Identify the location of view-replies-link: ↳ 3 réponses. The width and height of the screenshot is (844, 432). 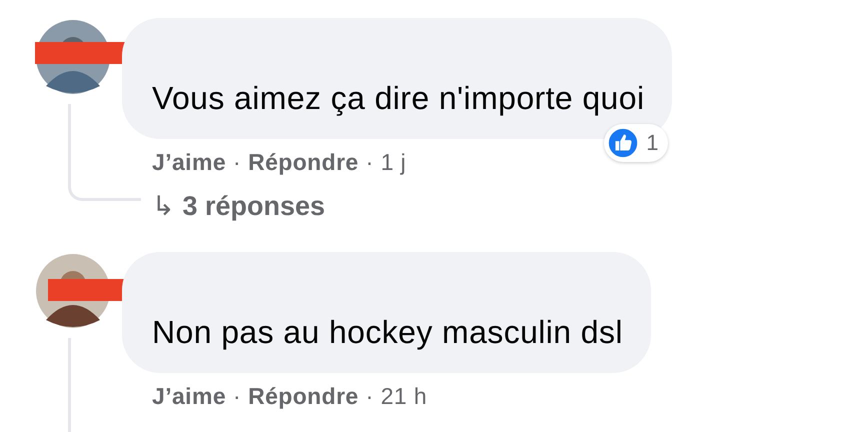
(397, 206).